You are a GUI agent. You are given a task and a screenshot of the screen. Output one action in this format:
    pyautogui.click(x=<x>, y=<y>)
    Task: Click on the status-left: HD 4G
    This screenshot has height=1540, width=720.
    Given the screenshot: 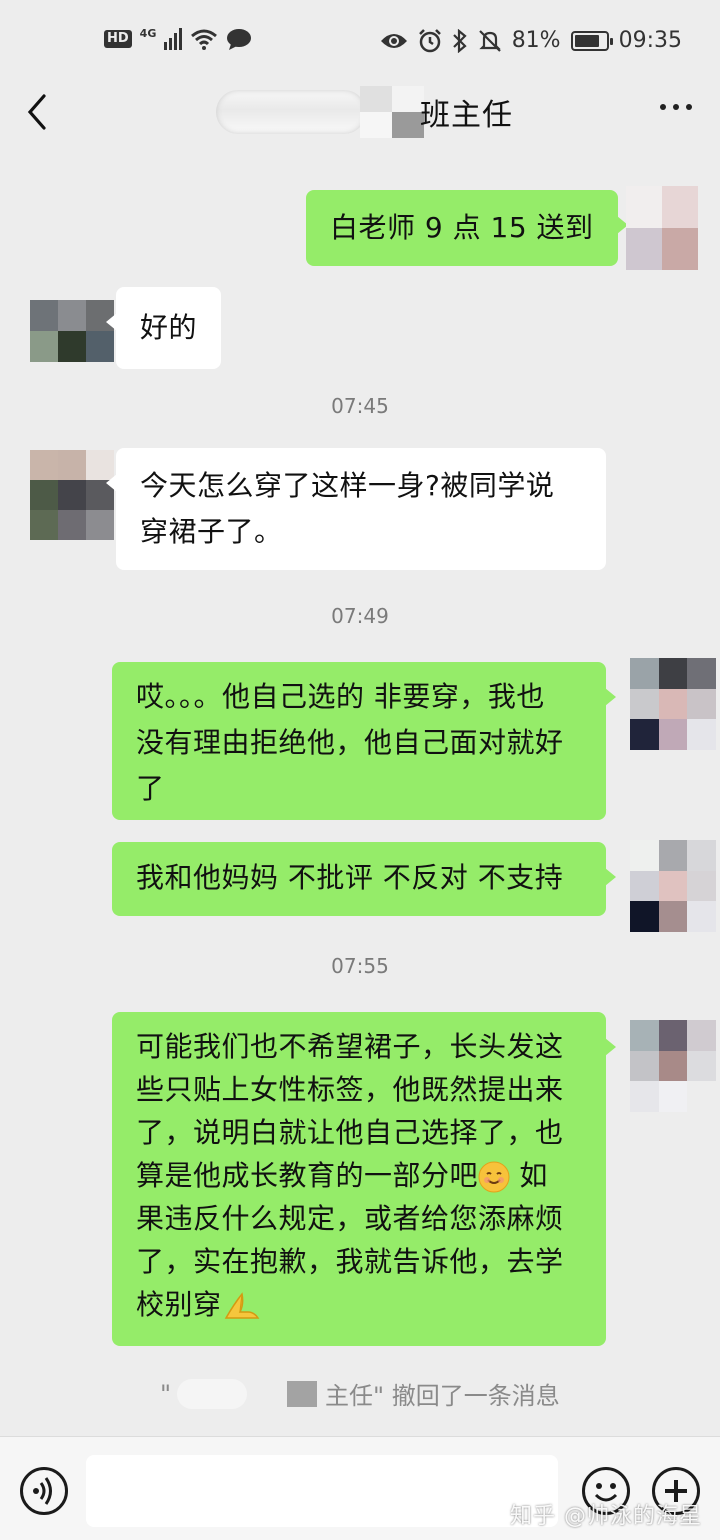 What is the action you would take?
    pyautogui.click(x=178, y=39)
    